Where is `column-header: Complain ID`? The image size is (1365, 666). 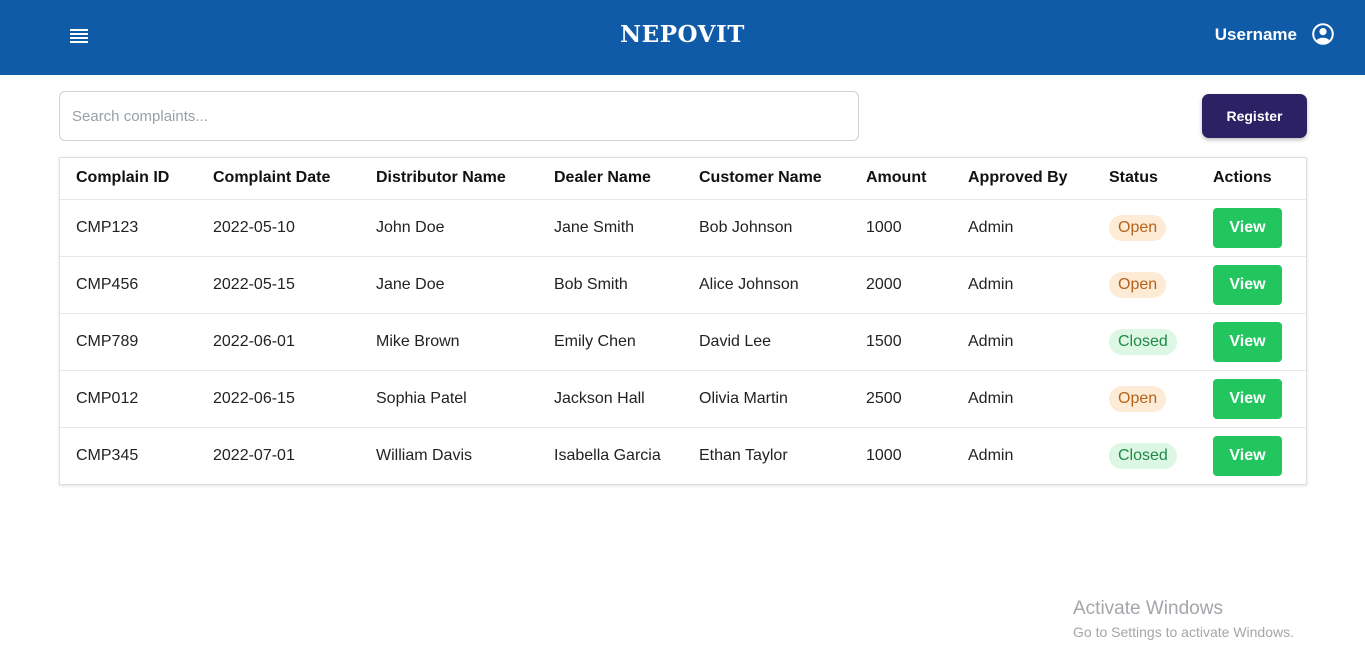
column-header: Complain ID is located at coordinates (123, 178).